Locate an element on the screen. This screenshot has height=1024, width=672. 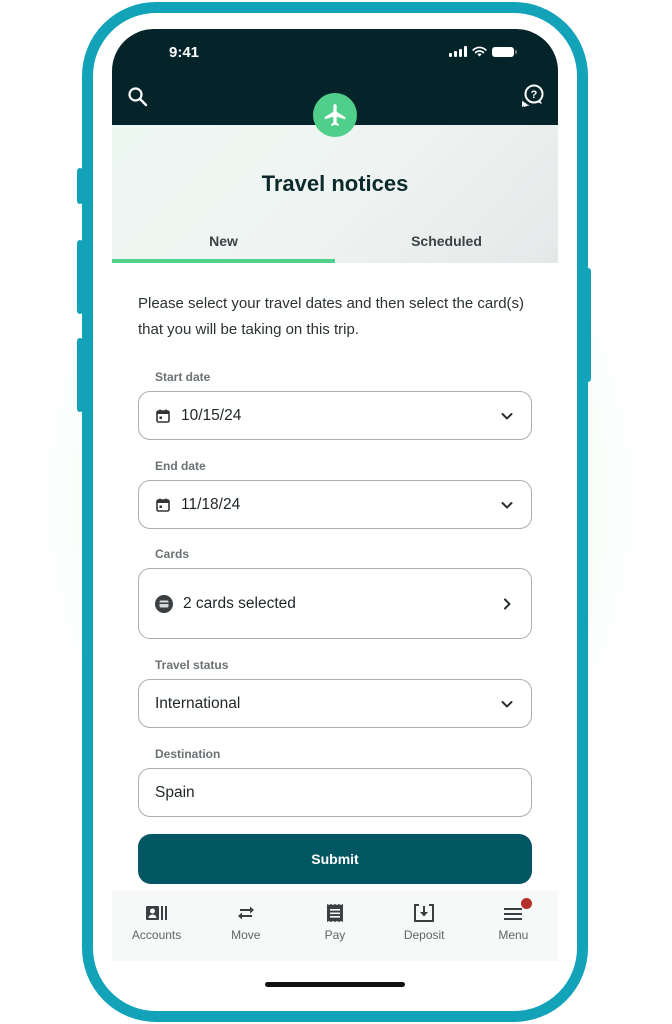
deposit-icon is located at coordinates (424, 913).